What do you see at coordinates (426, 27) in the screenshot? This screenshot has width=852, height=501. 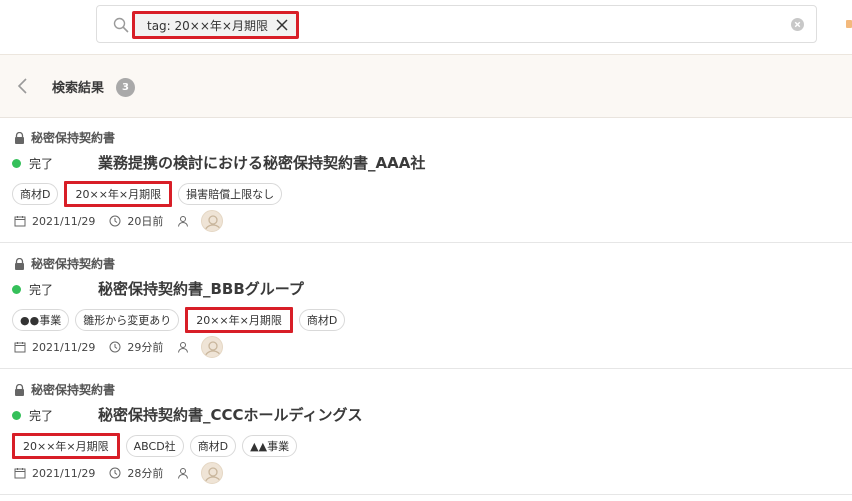 I see `top-search-bar: tag: 20××年×月期限` at bounding box center [426, 27].